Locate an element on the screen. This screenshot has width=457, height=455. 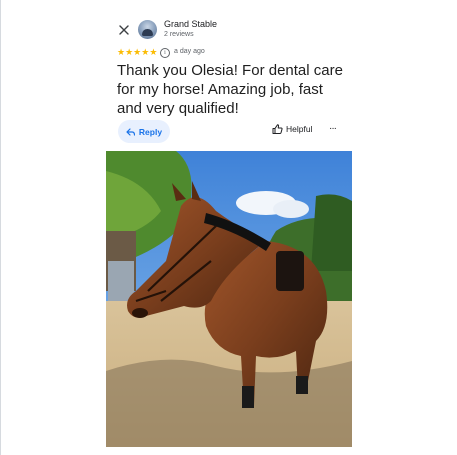
helpful-button: Helpful is located at coordinates (292, 129).